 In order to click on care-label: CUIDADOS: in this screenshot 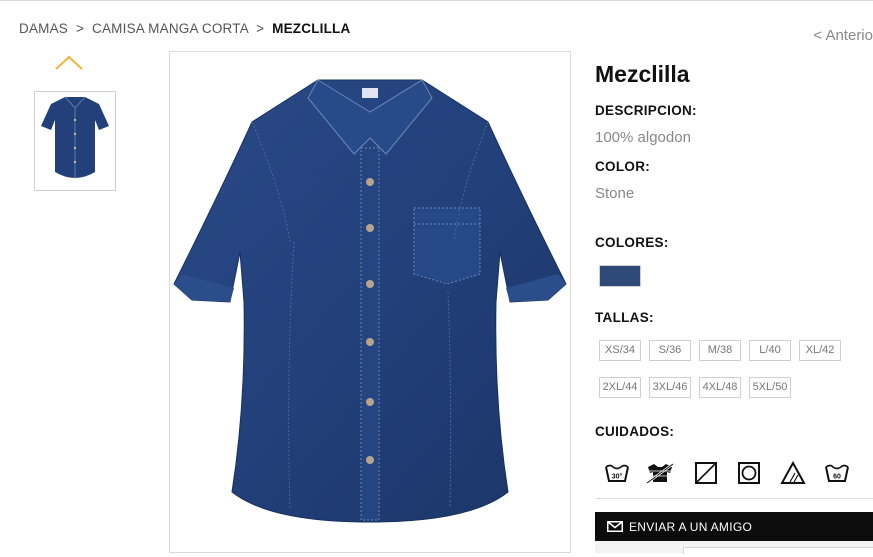, I will do `click(635, 431)`.